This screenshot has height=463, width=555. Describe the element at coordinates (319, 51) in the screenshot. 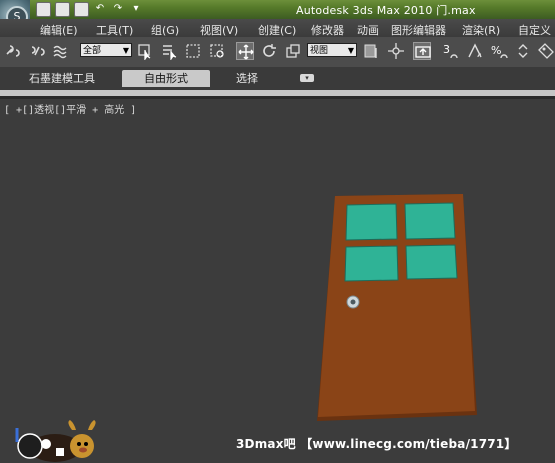

I see `reference-coordinate-value: 视图` at that location.